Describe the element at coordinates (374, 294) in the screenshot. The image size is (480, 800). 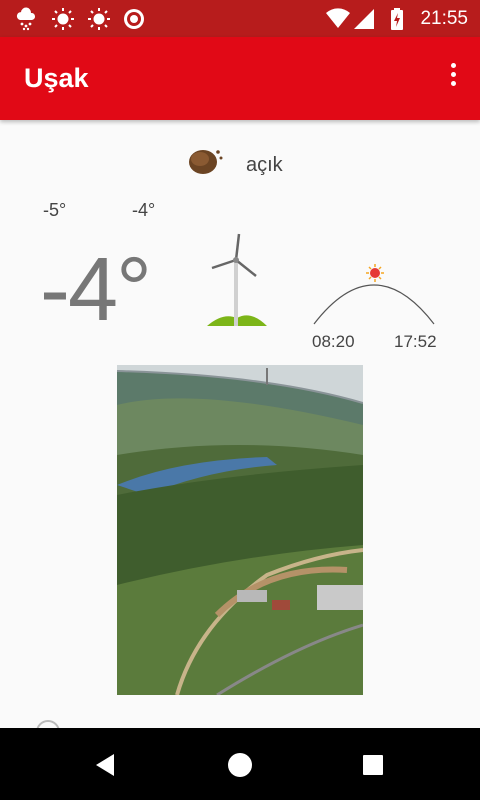
I see `sun-arc-icon` at that location.